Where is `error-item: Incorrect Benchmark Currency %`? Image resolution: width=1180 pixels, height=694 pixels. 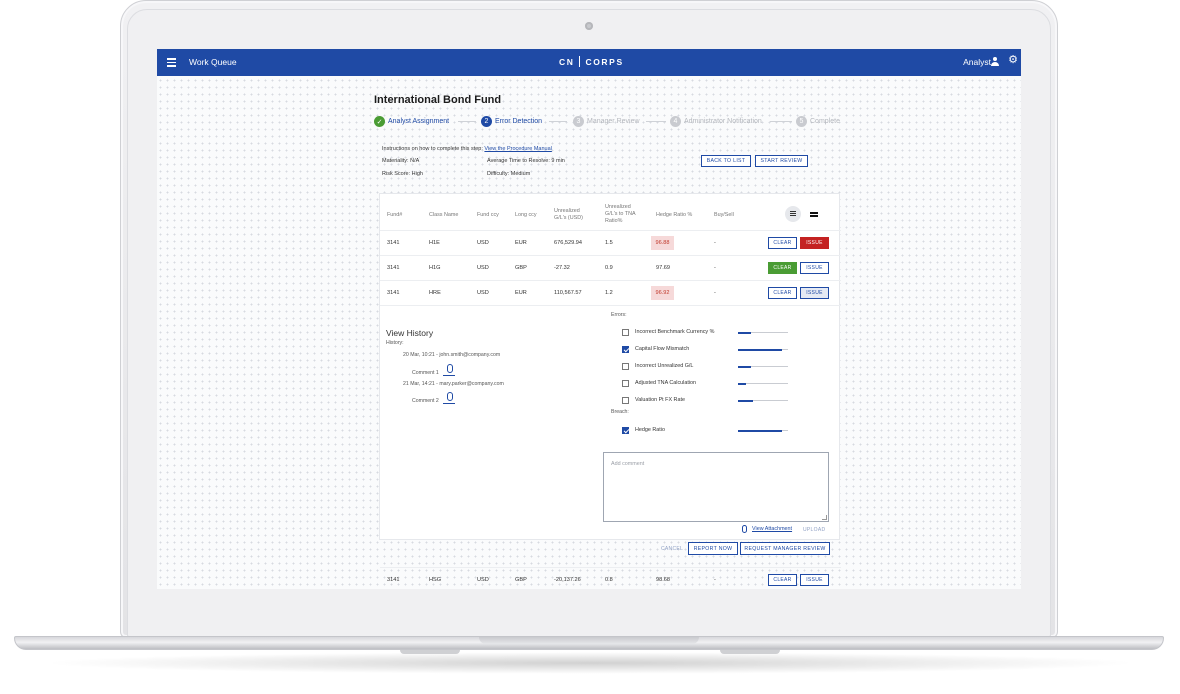 error-item: Incorrect Benchmark Currency % is located at coordinates (712, 333).